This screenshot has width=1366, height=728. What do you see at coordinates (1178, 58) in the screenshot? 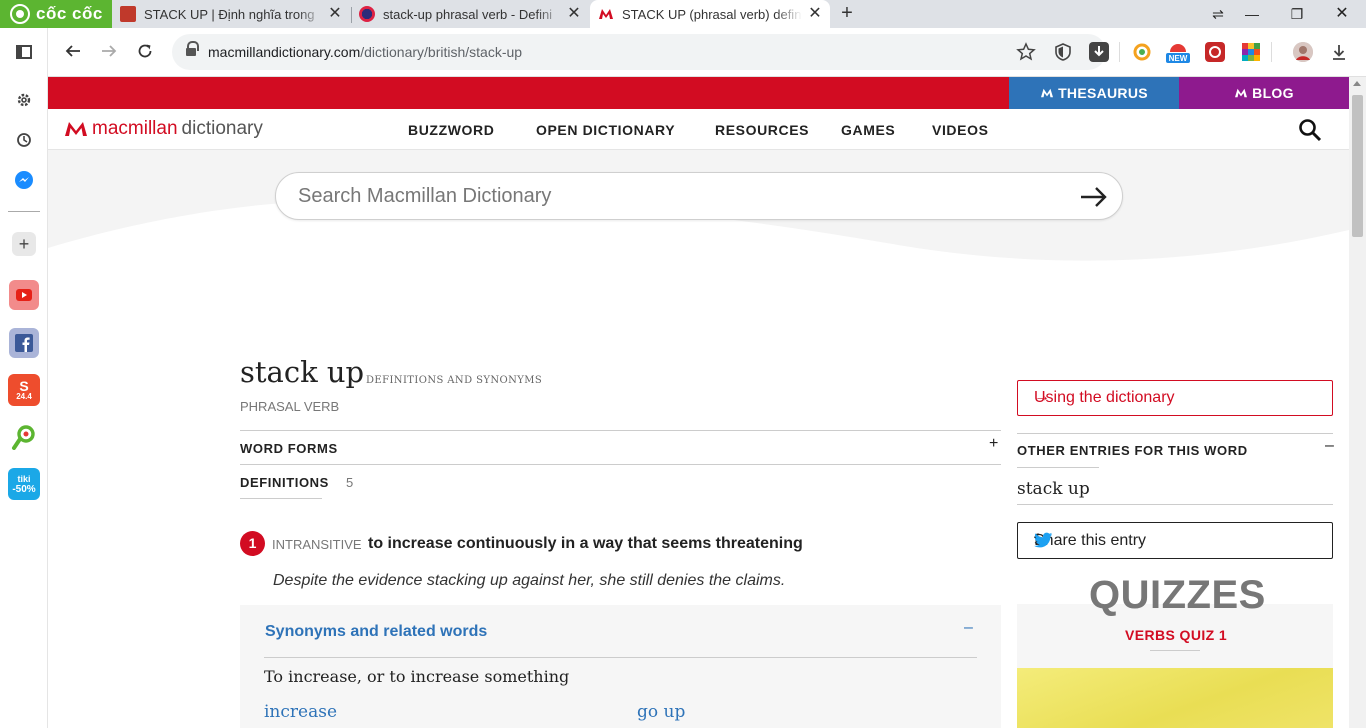
I see `svg-text: NEW` at bounding box center [1178, 58].